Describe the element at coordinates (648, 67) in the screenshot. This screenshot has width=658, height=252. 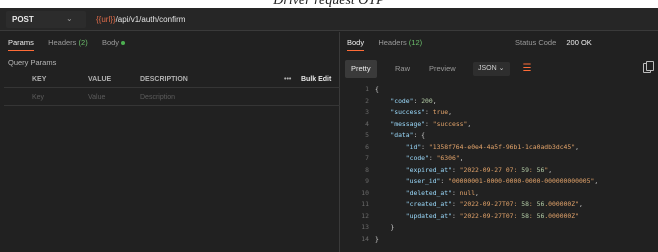
I see `copy-icon` at that location.